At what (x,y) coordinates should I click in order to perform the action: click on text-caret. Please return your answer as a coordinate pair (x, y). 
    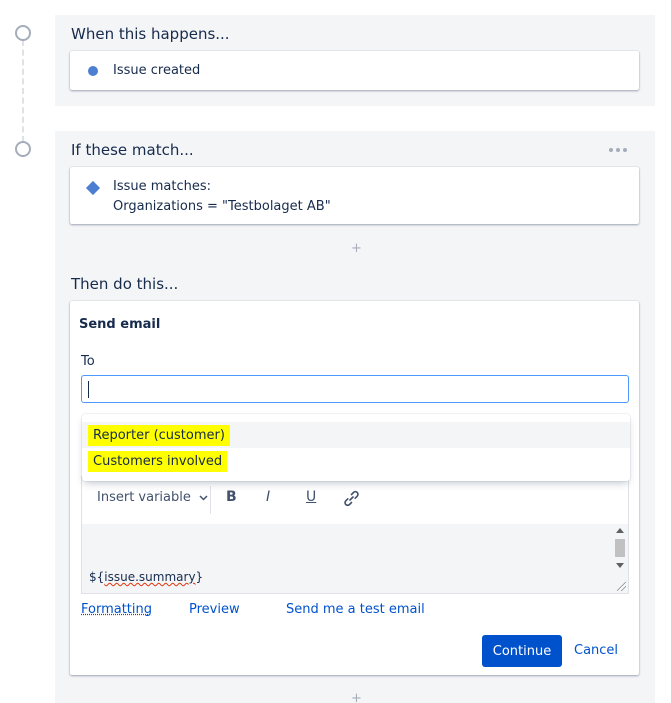
    Looking at the image, I should click on (88, 389).